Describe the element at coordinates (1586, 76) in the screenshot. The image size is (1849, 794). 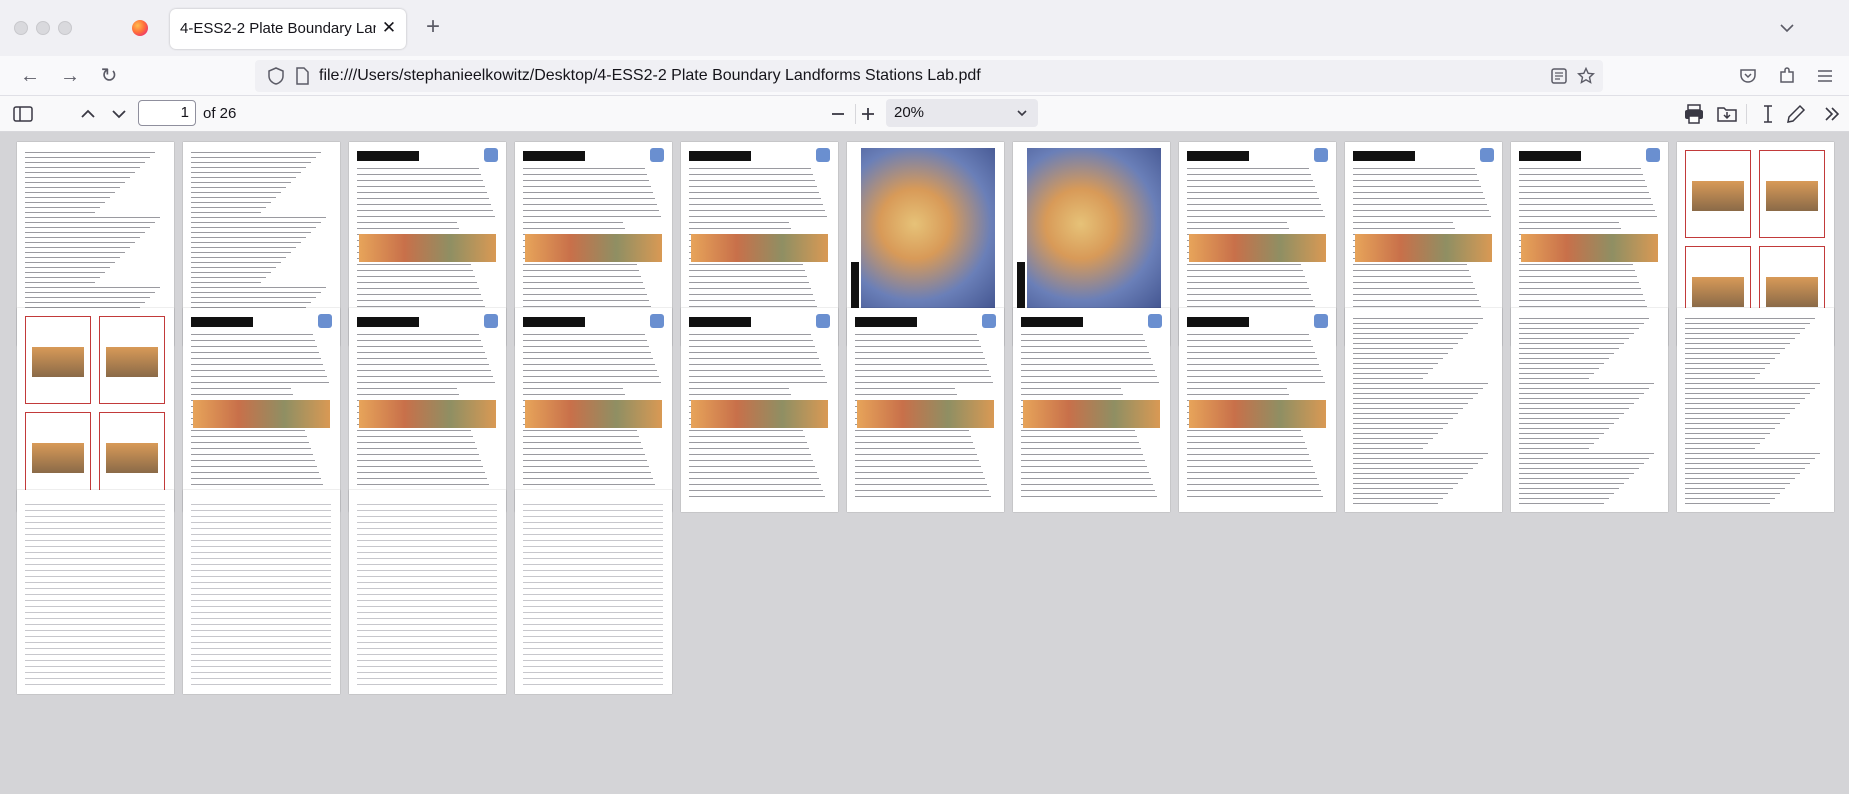
I see `bookmark-star-icon` at that location.